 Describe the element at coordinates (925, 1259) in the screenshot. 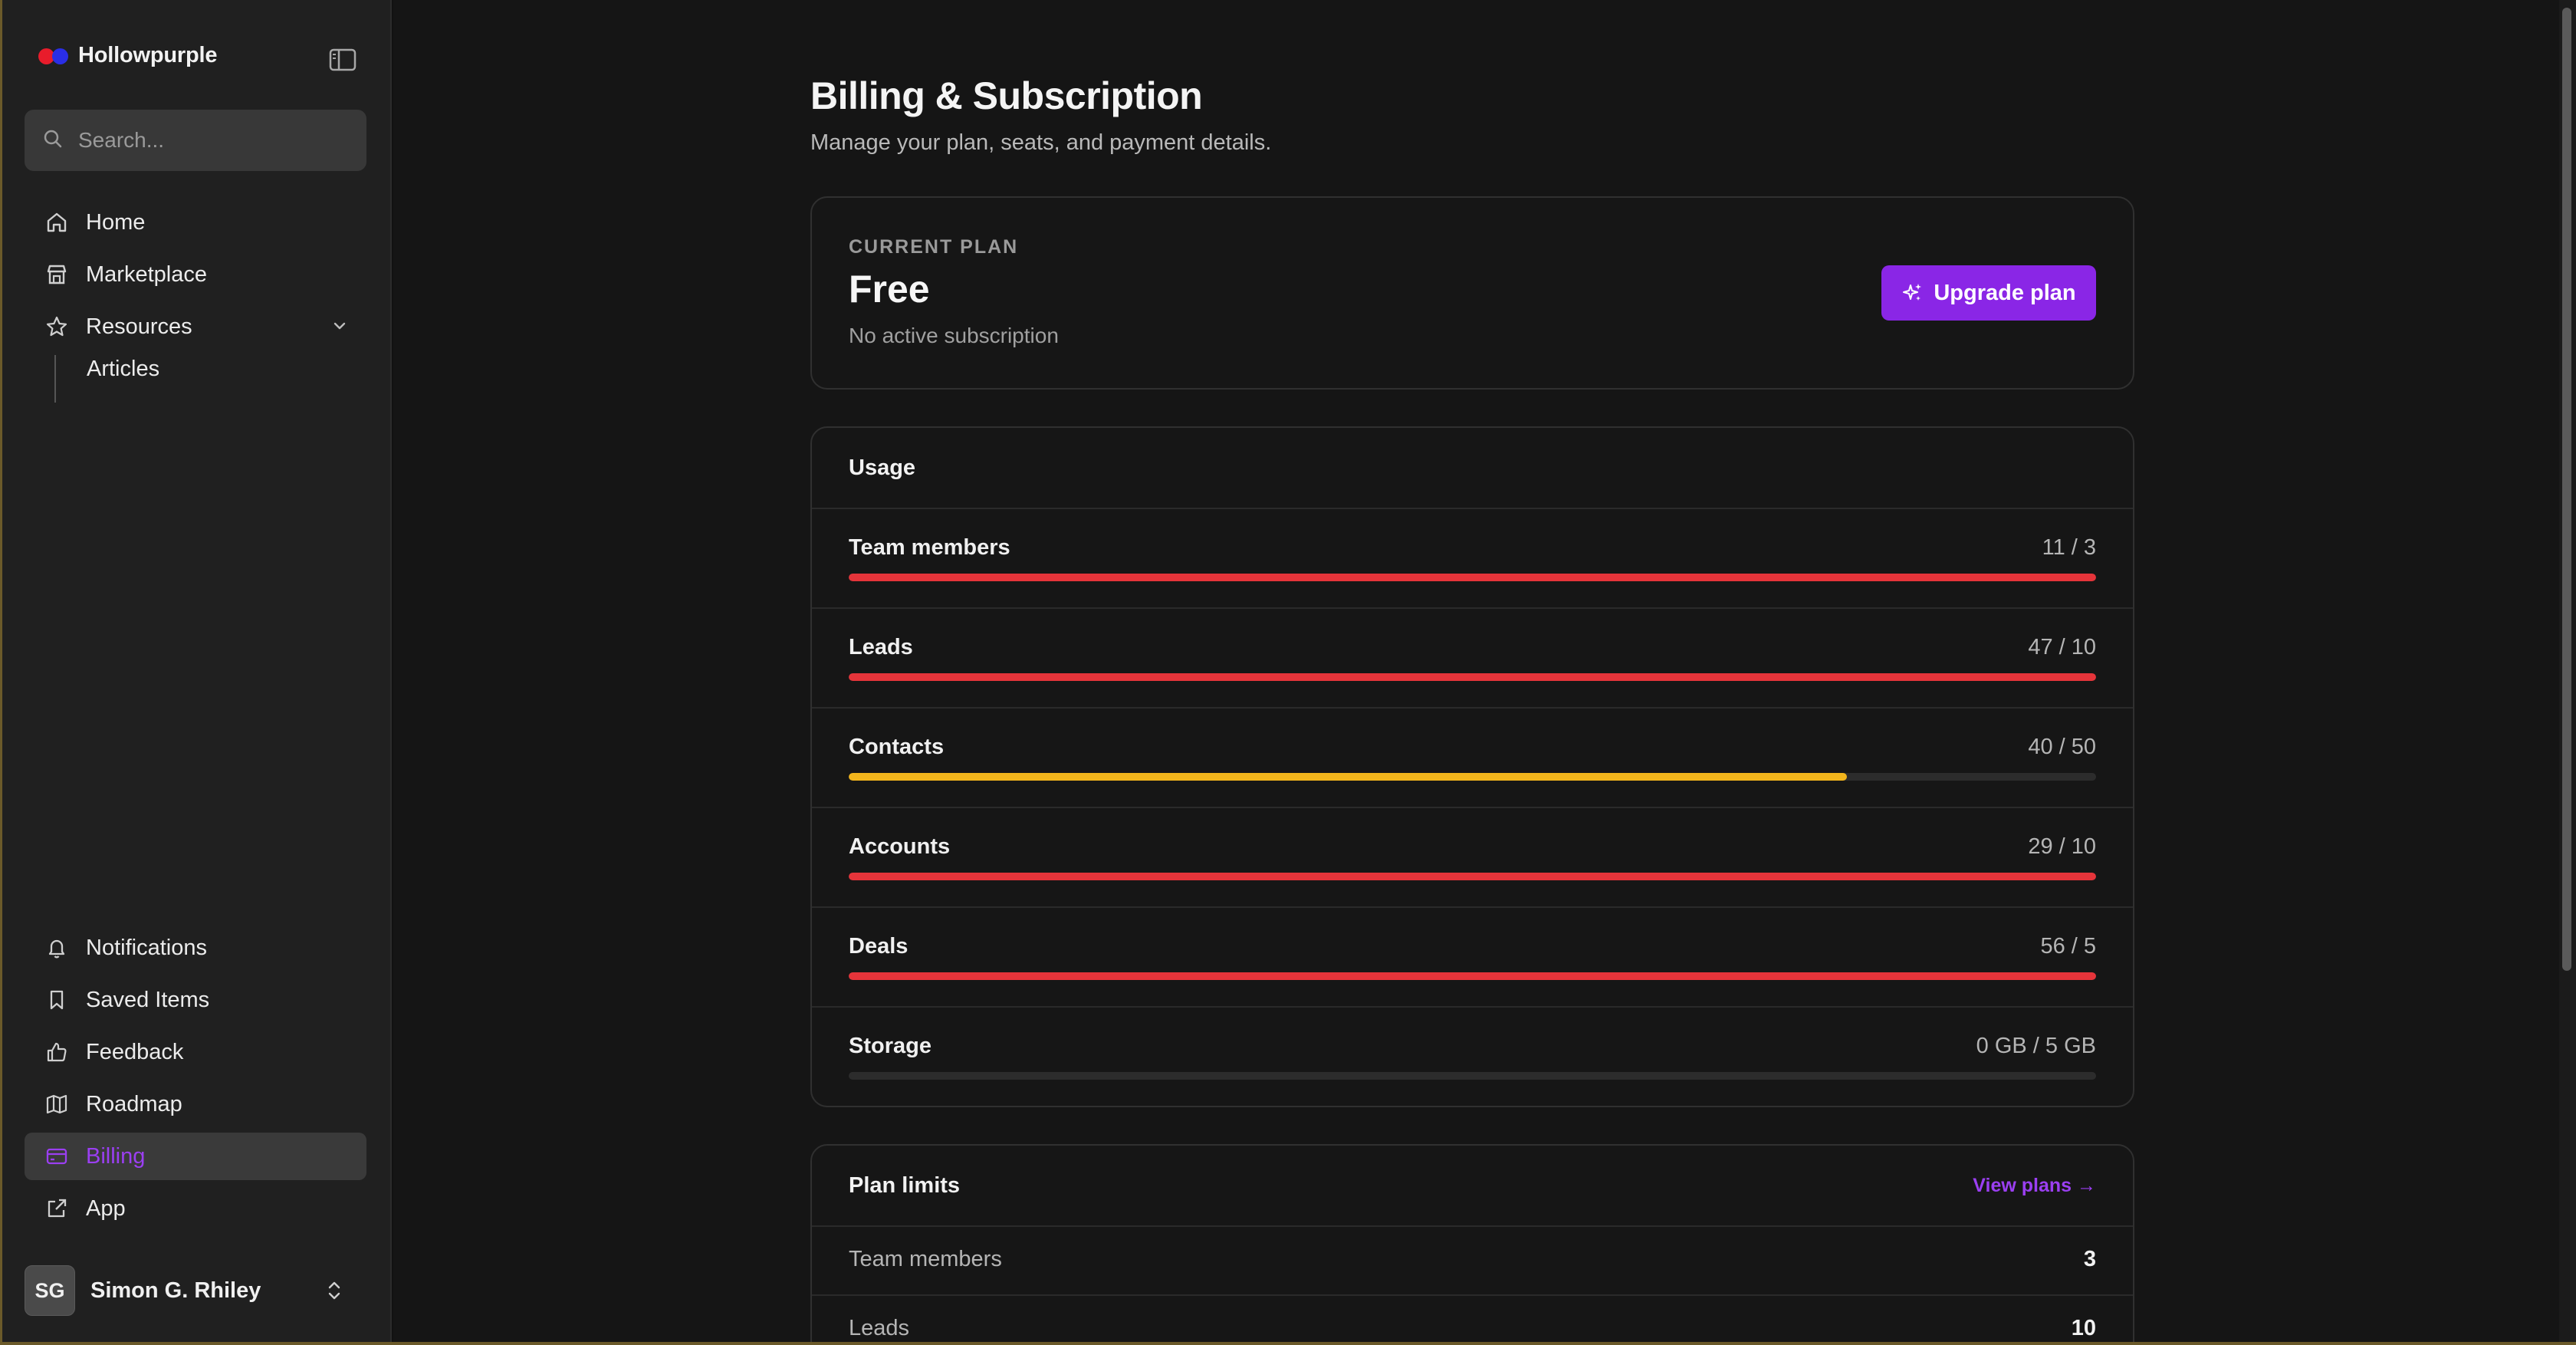

I see `limit-label: Team members` at that location.